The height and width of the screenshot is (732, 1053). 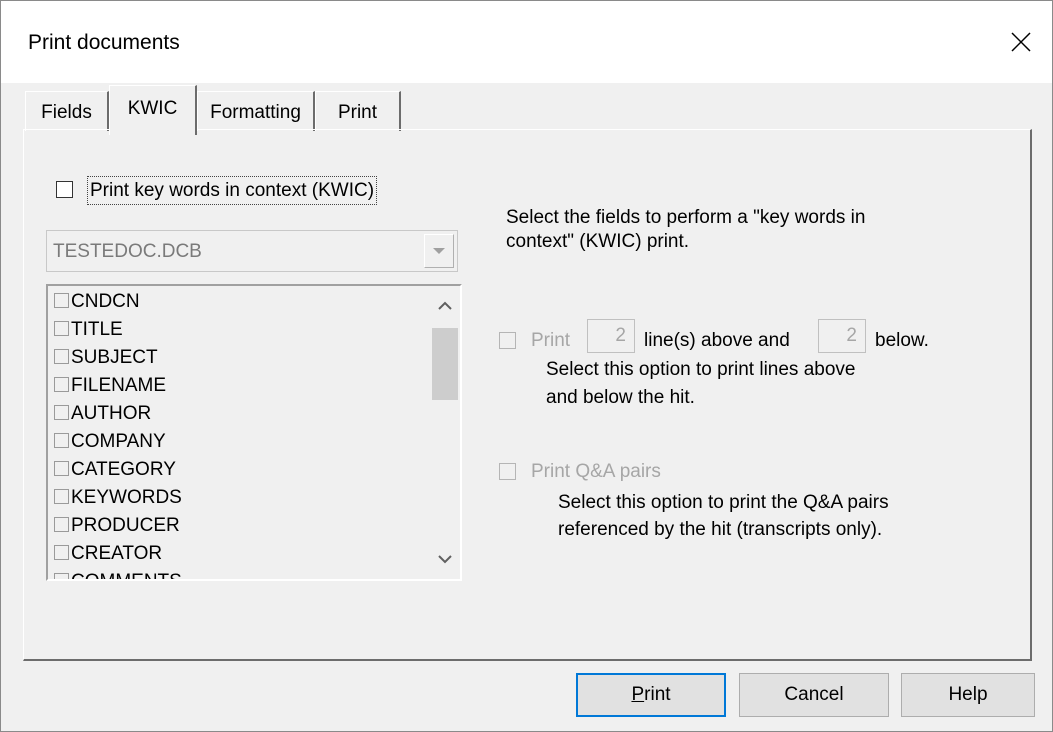 I want to click on print-button: Print, so click(x=651, y=695).